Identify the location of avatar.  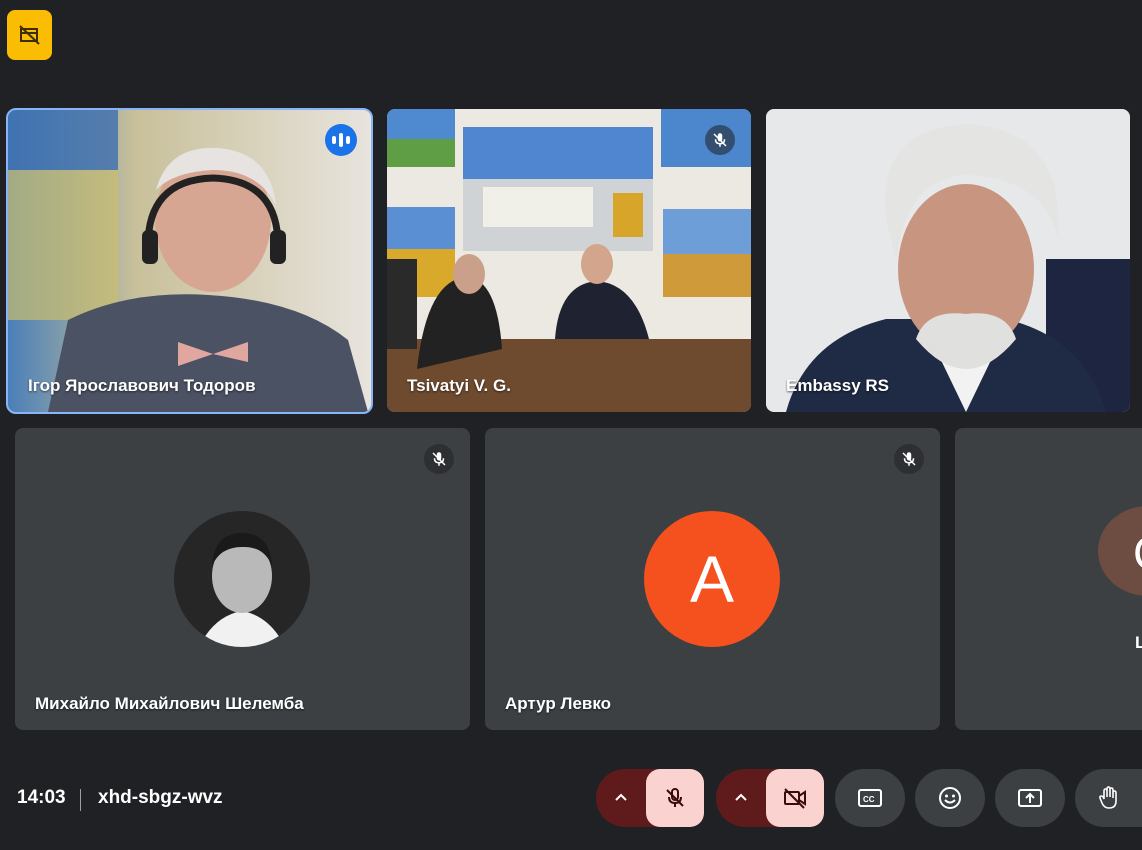
(242, 579).